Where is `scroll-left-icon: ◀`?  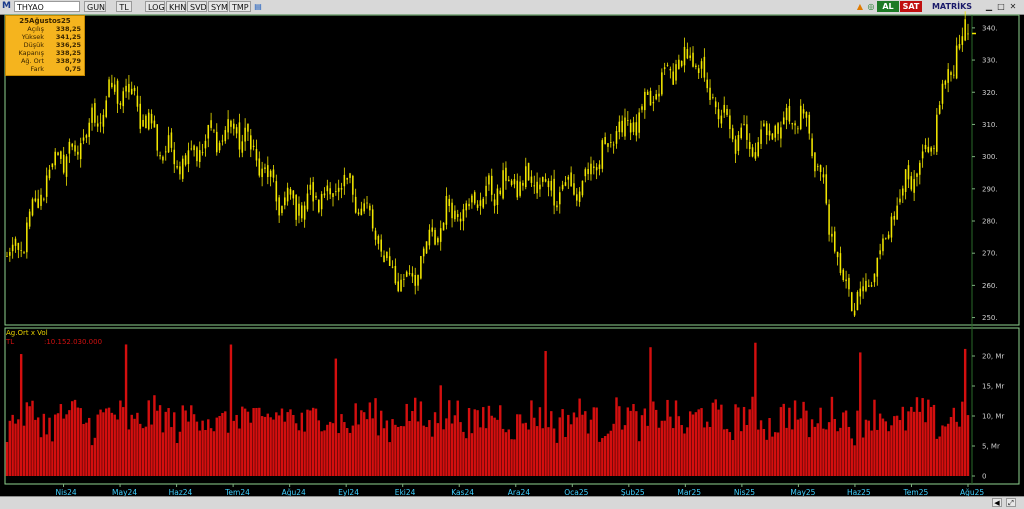
scroll-left-icon: ◀ is located at coordinates (997, 502).